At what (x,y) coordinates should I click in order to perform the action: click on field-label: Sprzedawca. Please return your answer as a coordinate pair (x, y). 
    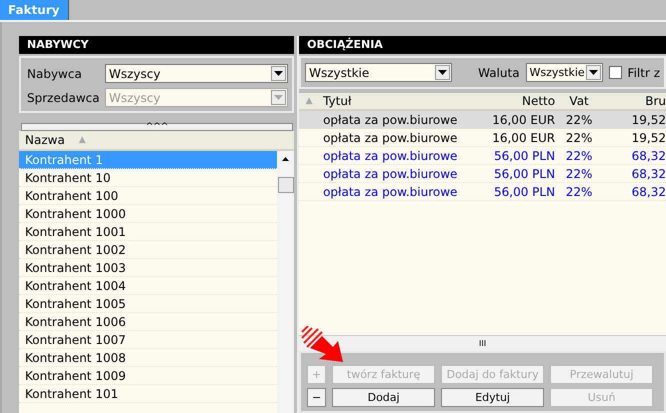
    Looking at the image, I should click on (64, 97).